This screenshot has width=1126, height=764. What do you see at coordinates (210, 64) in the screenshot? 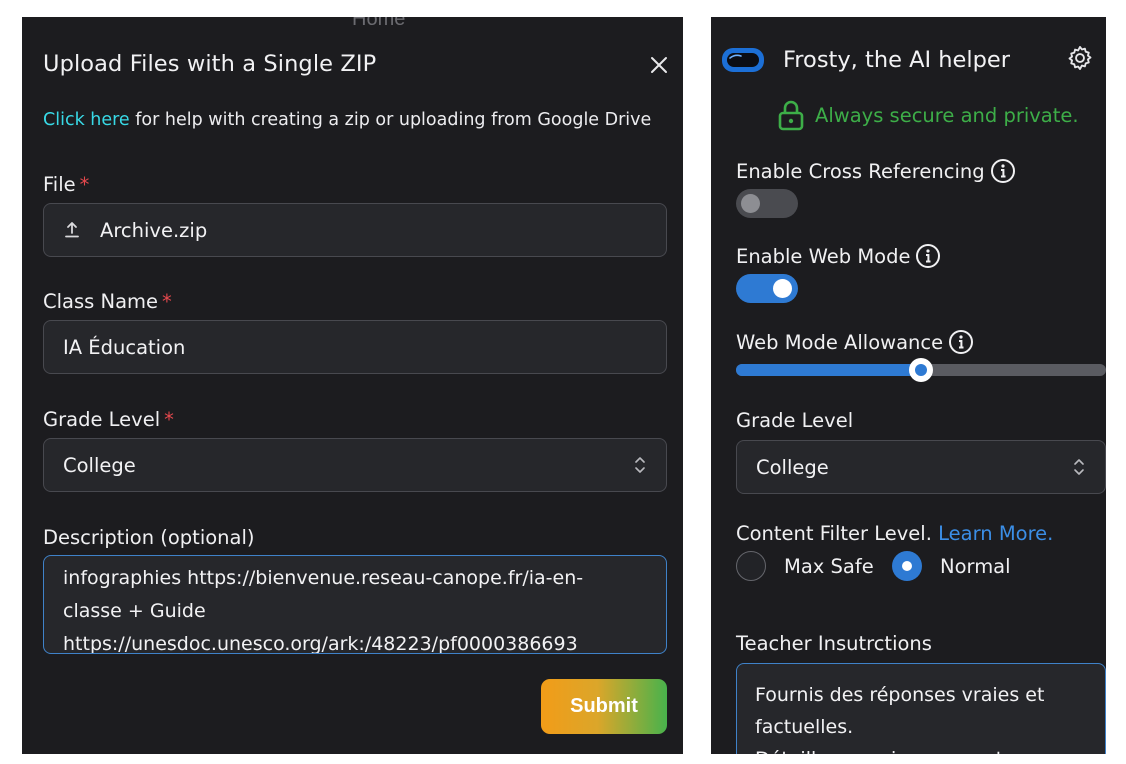
I see `modal-title: Upload Files with a Single ZIP` at bounding box center [210, 64].